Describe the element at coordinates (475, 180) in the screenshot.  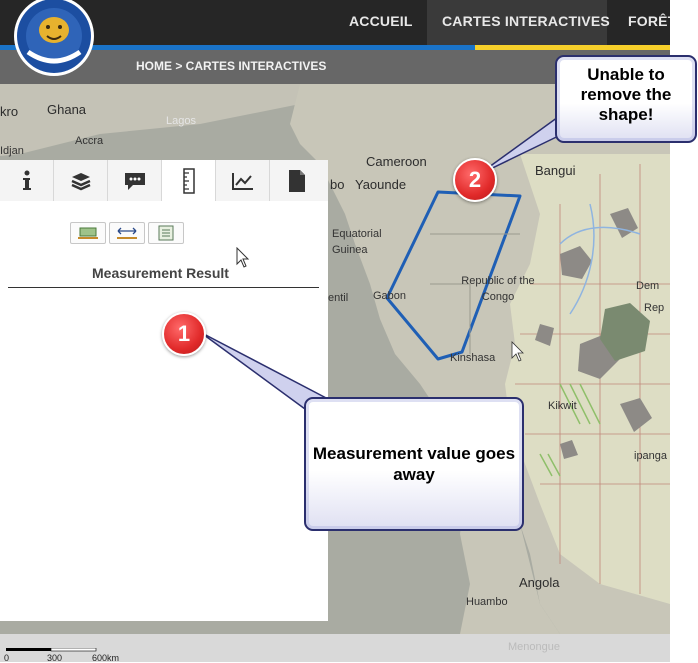
I see `annotation-badge-2: 2` at that location.